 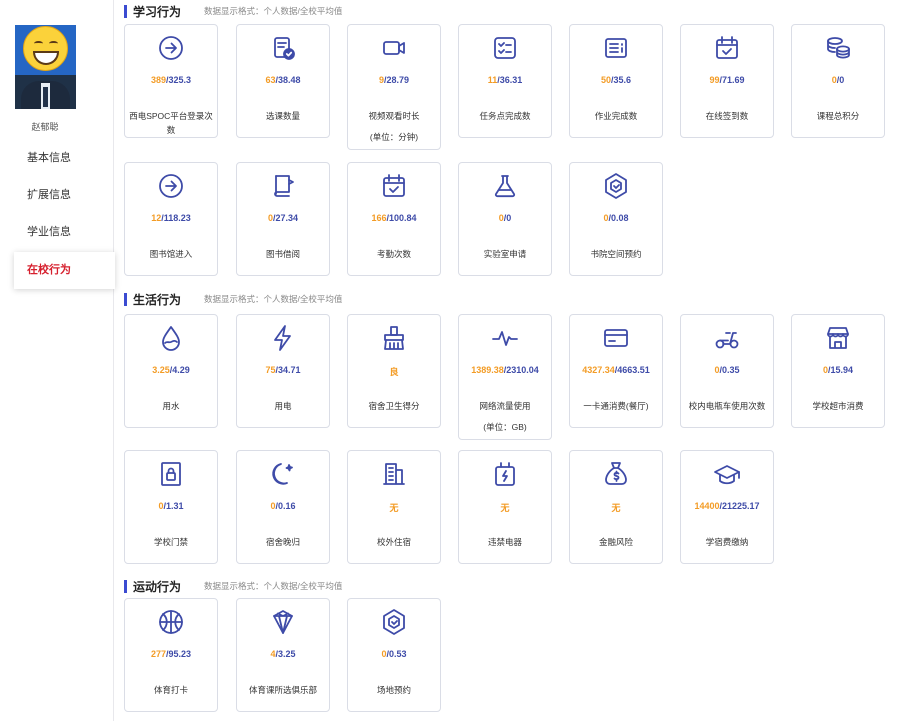 I want to click on metric-card: 0/0 实验室申请, so click(x=505, y=219).